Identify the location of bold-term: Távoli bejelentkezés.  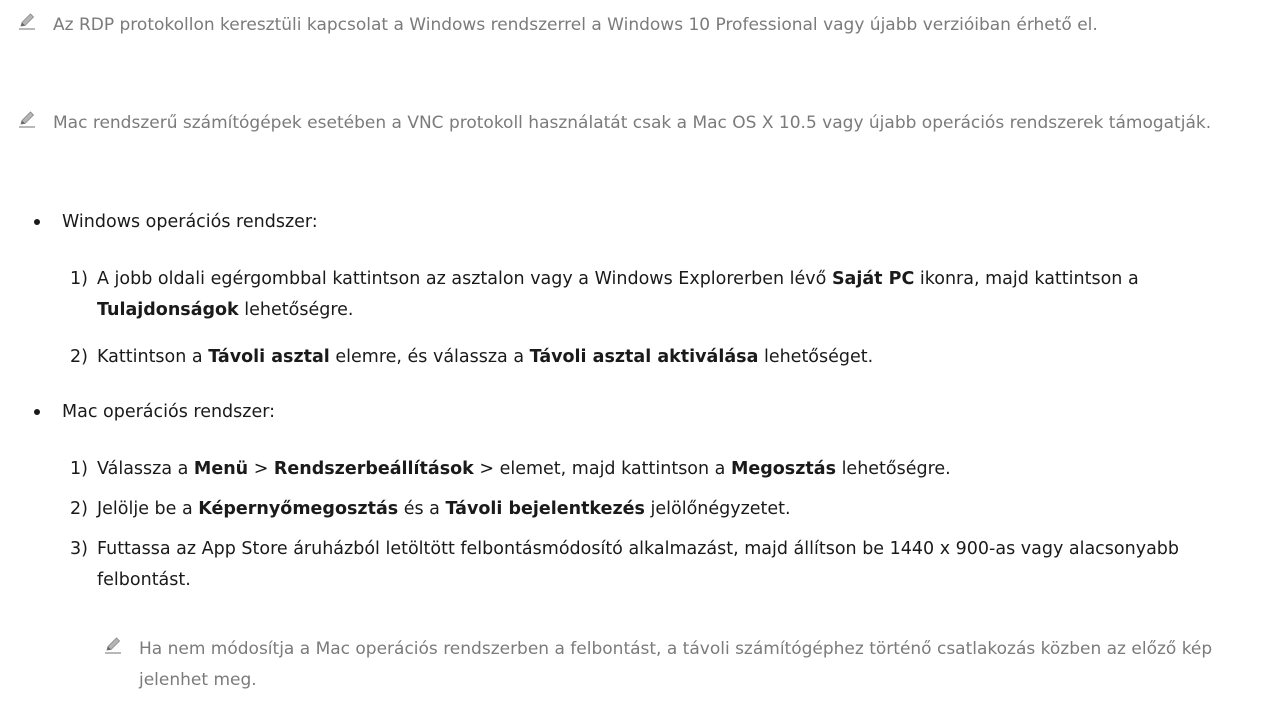
(545, 509).